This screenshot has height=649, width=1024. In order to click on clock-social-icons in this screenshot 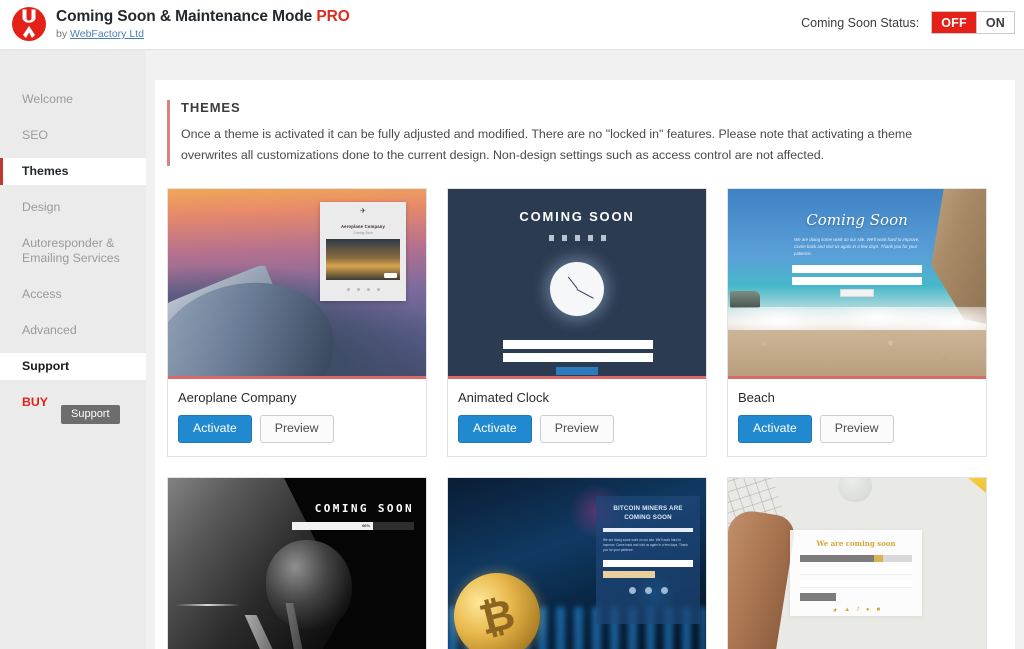, I will do `click(577, 238)`.